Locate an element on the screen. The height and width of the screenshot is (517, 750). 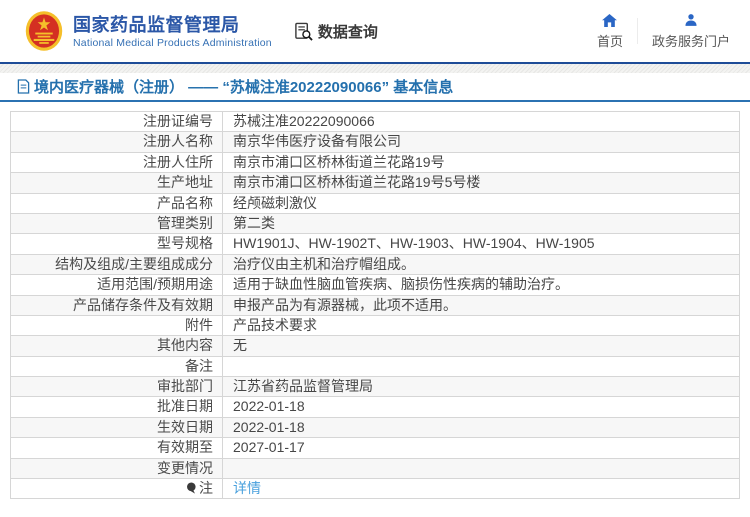
table-row: 适用范围/预期用途 适用于缺血性脑血管疾病、脑损伤性疾病的辅助治疗。 is located at coordinates (375, 285).